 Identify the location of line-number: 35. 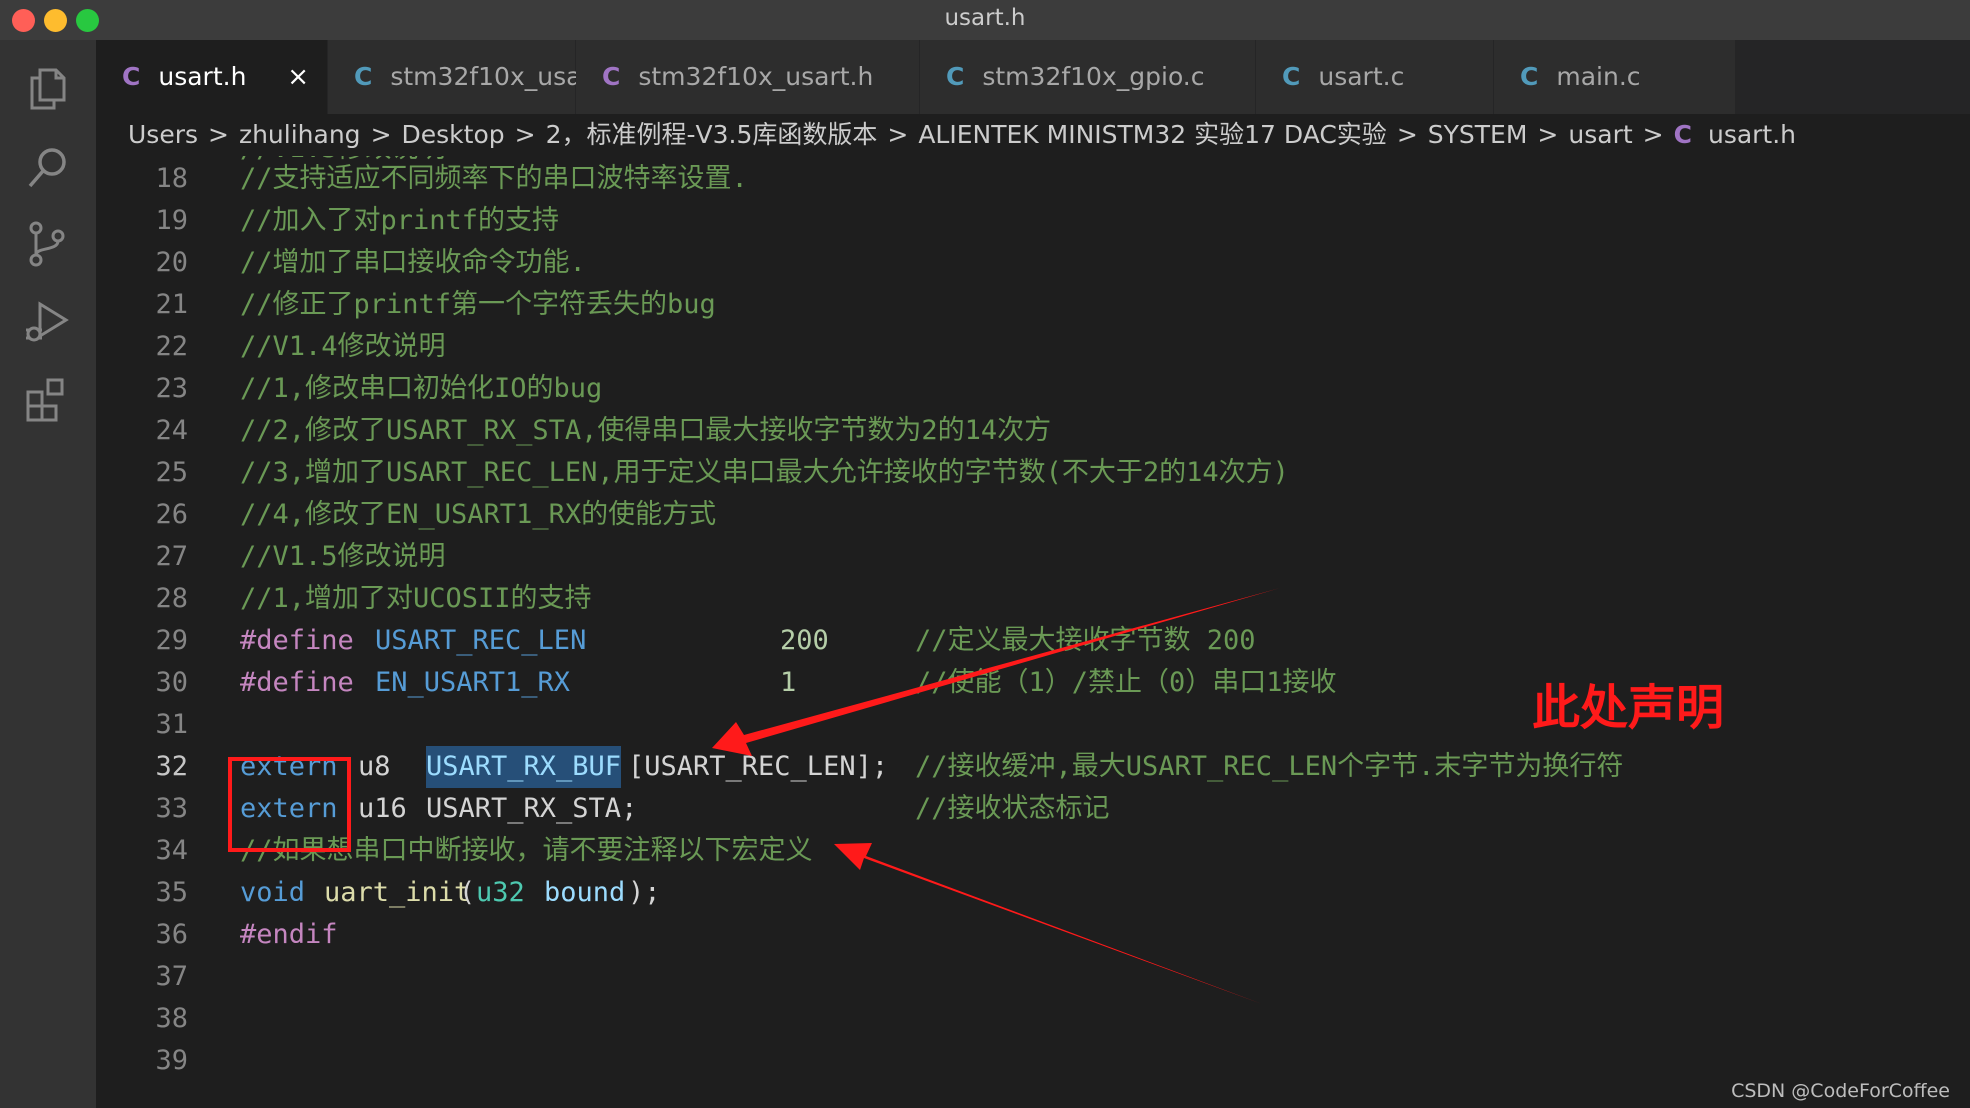
(171, 892).